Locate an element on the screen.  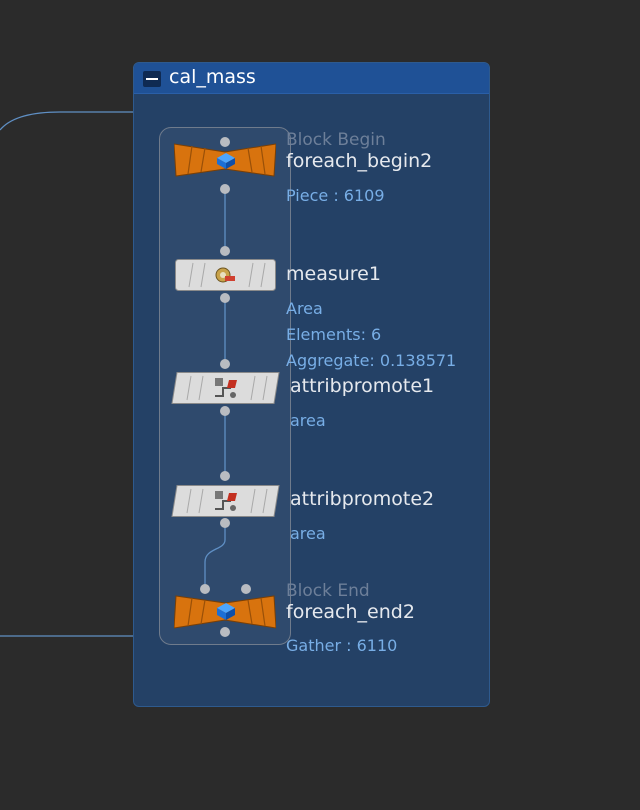
node-caption: Block End is located at coordinates (328, 591).